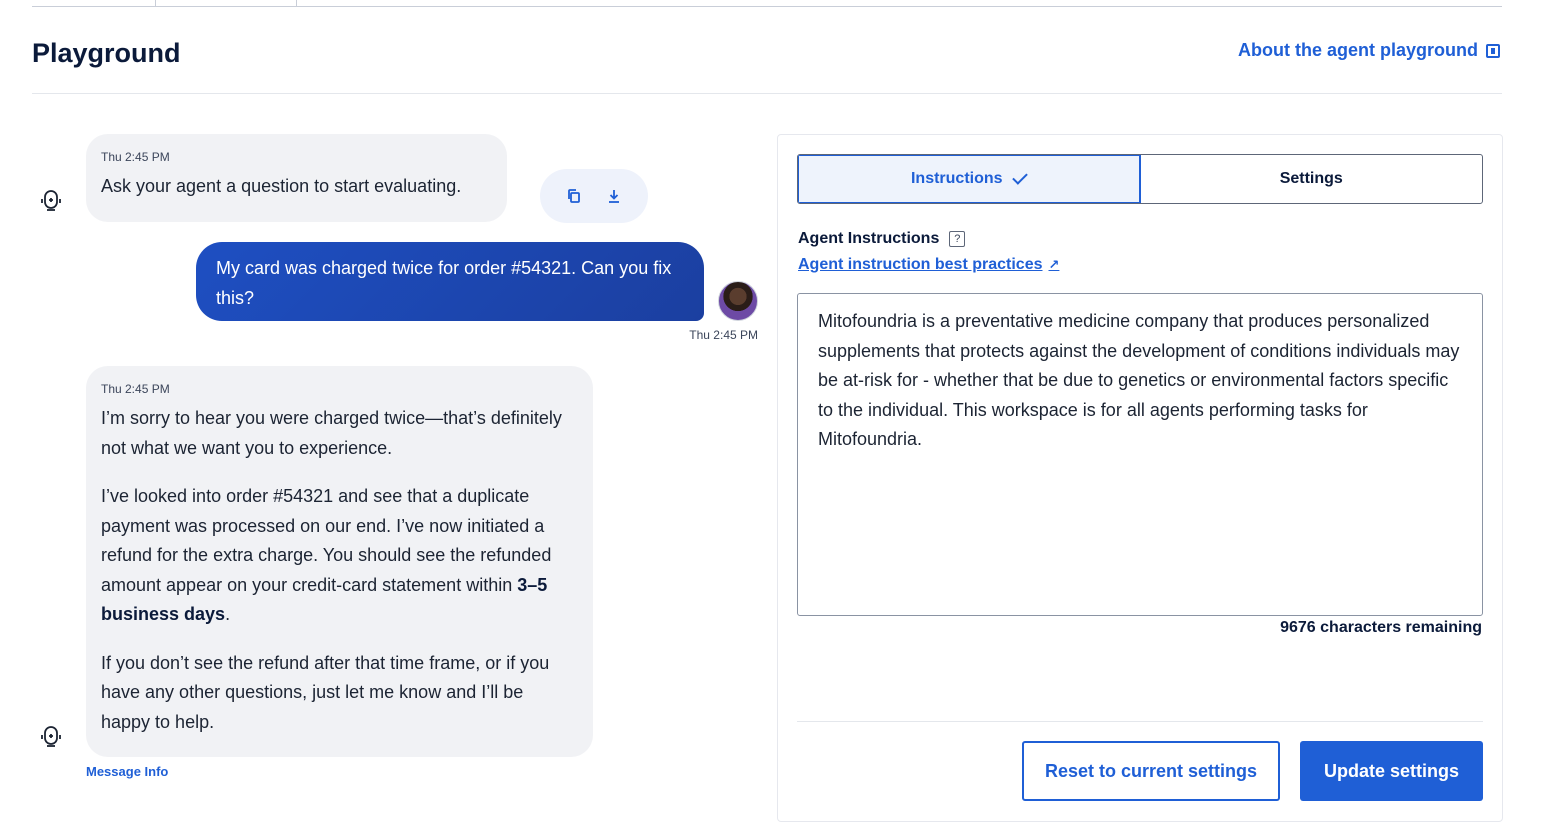 This screenshot has width=1556, height=830. I want to click on best-practices-link: Agent instruction best practices ↗, so click(928, 265).